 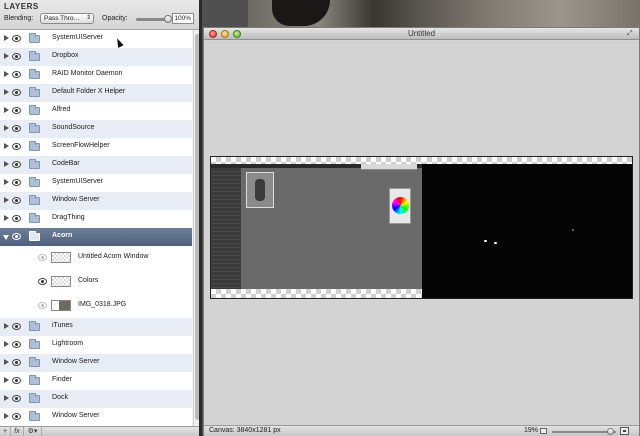 I want to click on opacity-slider-knob, so click(x=168, y=19).